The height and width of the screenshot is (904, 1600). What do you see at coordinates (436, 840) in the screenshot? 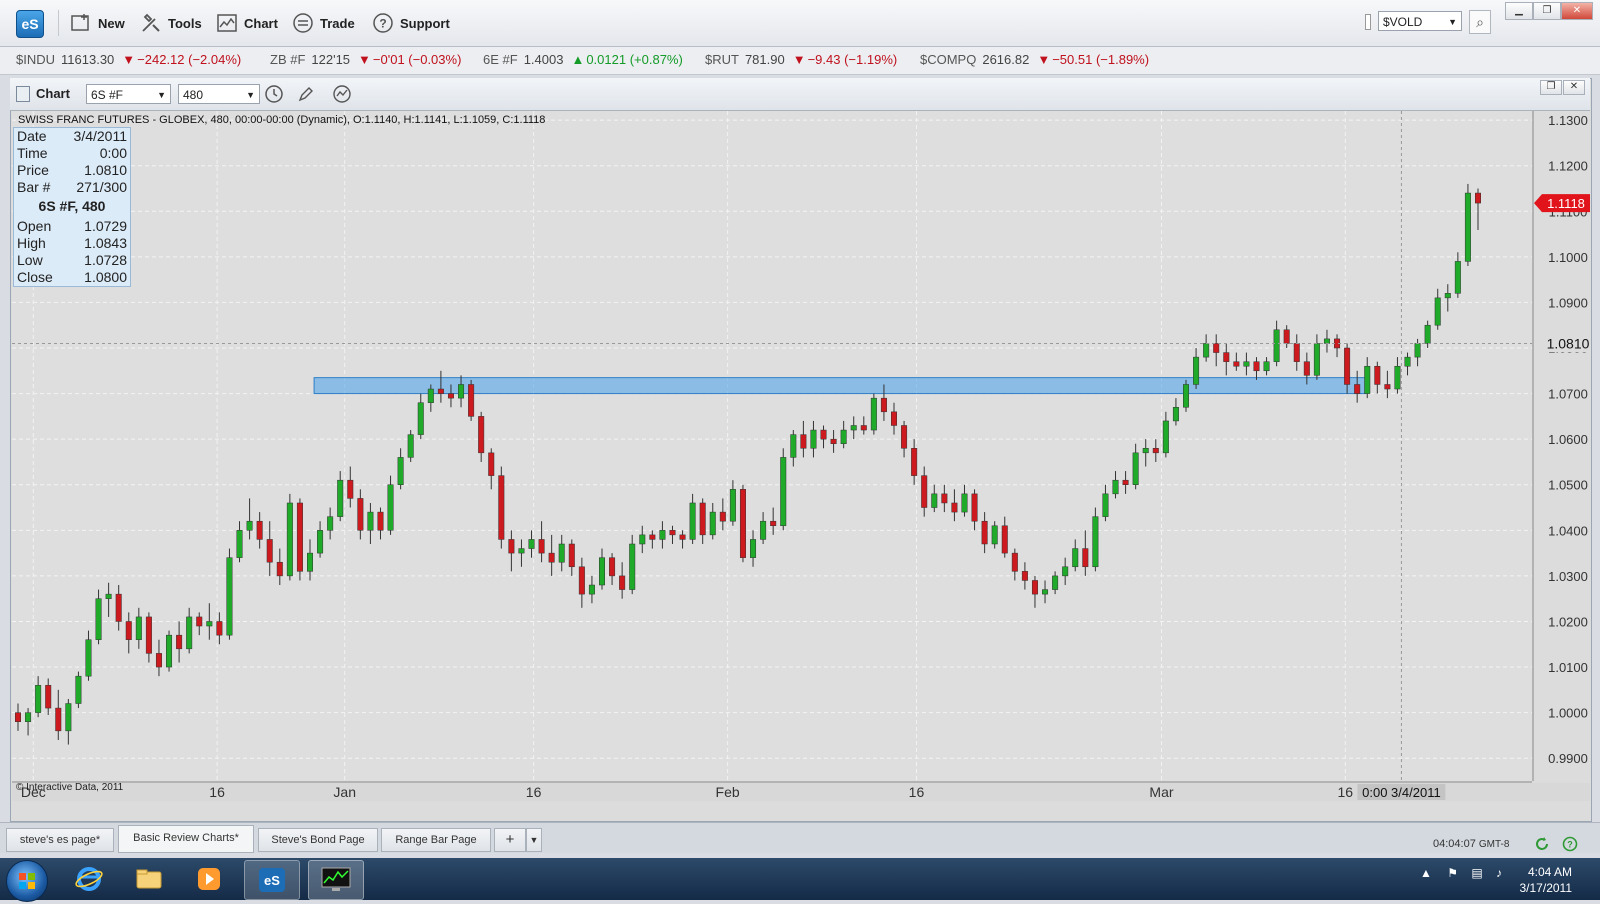
I see `tab-range-bar-page: Range Bar Page` at bounding box center [436, 840].